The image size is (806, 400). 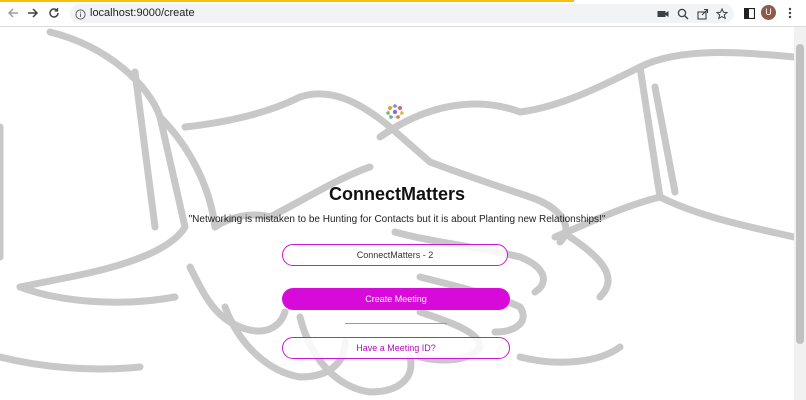 I want to click on more-icon, so click(x=790, y=13).